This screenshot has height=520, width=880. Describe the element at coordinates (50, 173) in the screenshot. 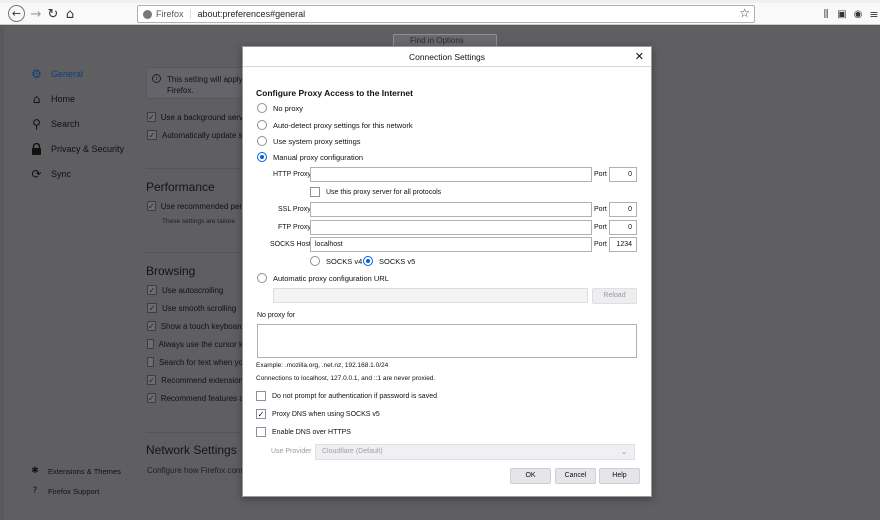

I see `sidebar-item-sync: ⟳ Sync` at that location.